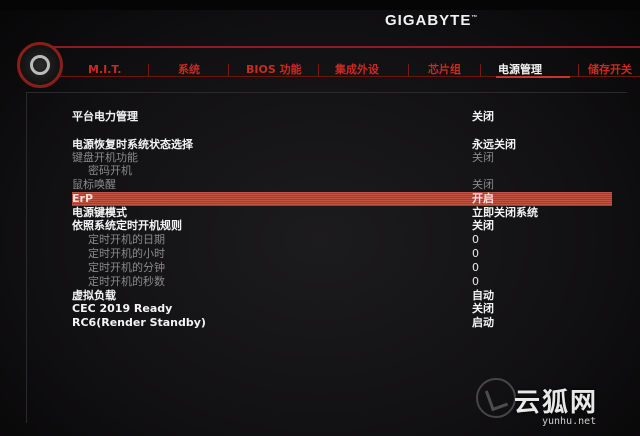 This screenshot has width=640, height=436. What do you see at coordinates (122, 308) in the screenshot?
I see `setting-label: CEC 2019 Ready` at bounding box center [122, 308].